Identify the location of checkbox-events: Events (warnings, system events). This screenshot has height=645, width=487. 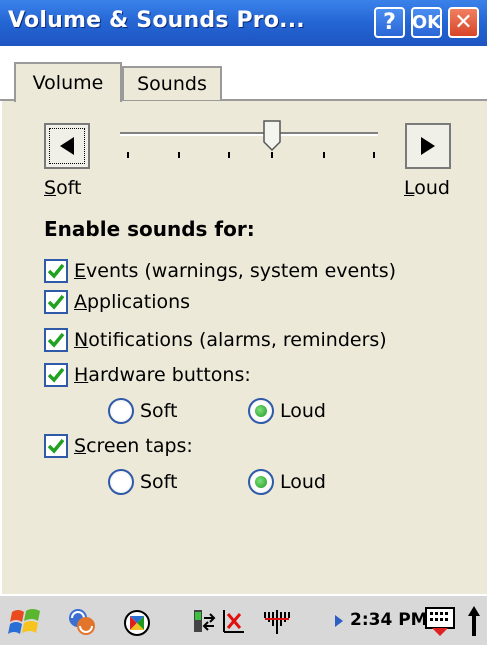
(220, 271).